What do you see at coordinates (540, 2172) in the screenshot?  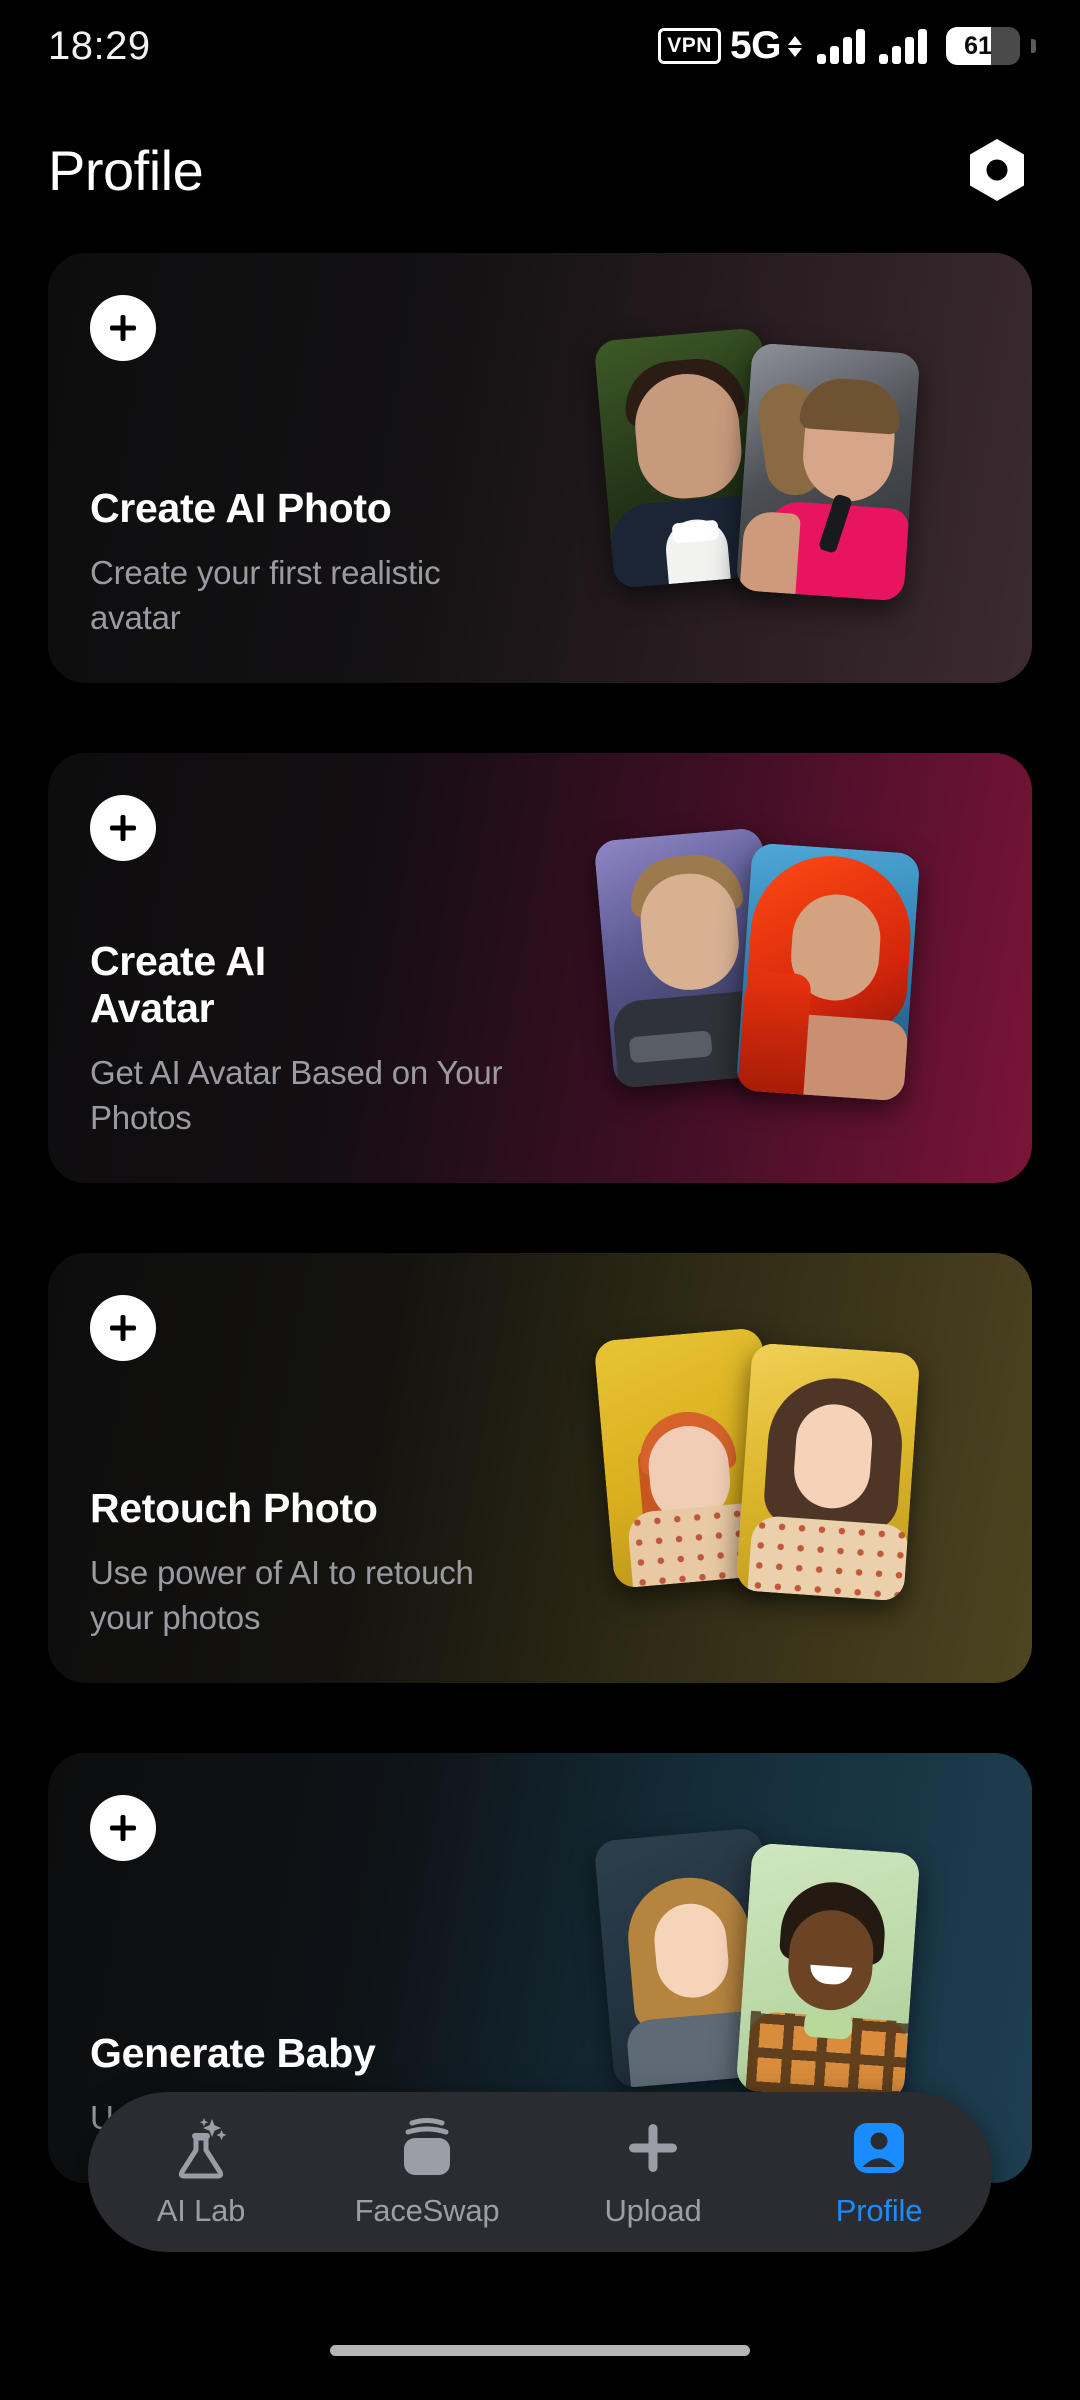 I see `bottom-navigation-bar: AI Lab FaceSwap Upload Profile` at bounding box center [540, 2172].